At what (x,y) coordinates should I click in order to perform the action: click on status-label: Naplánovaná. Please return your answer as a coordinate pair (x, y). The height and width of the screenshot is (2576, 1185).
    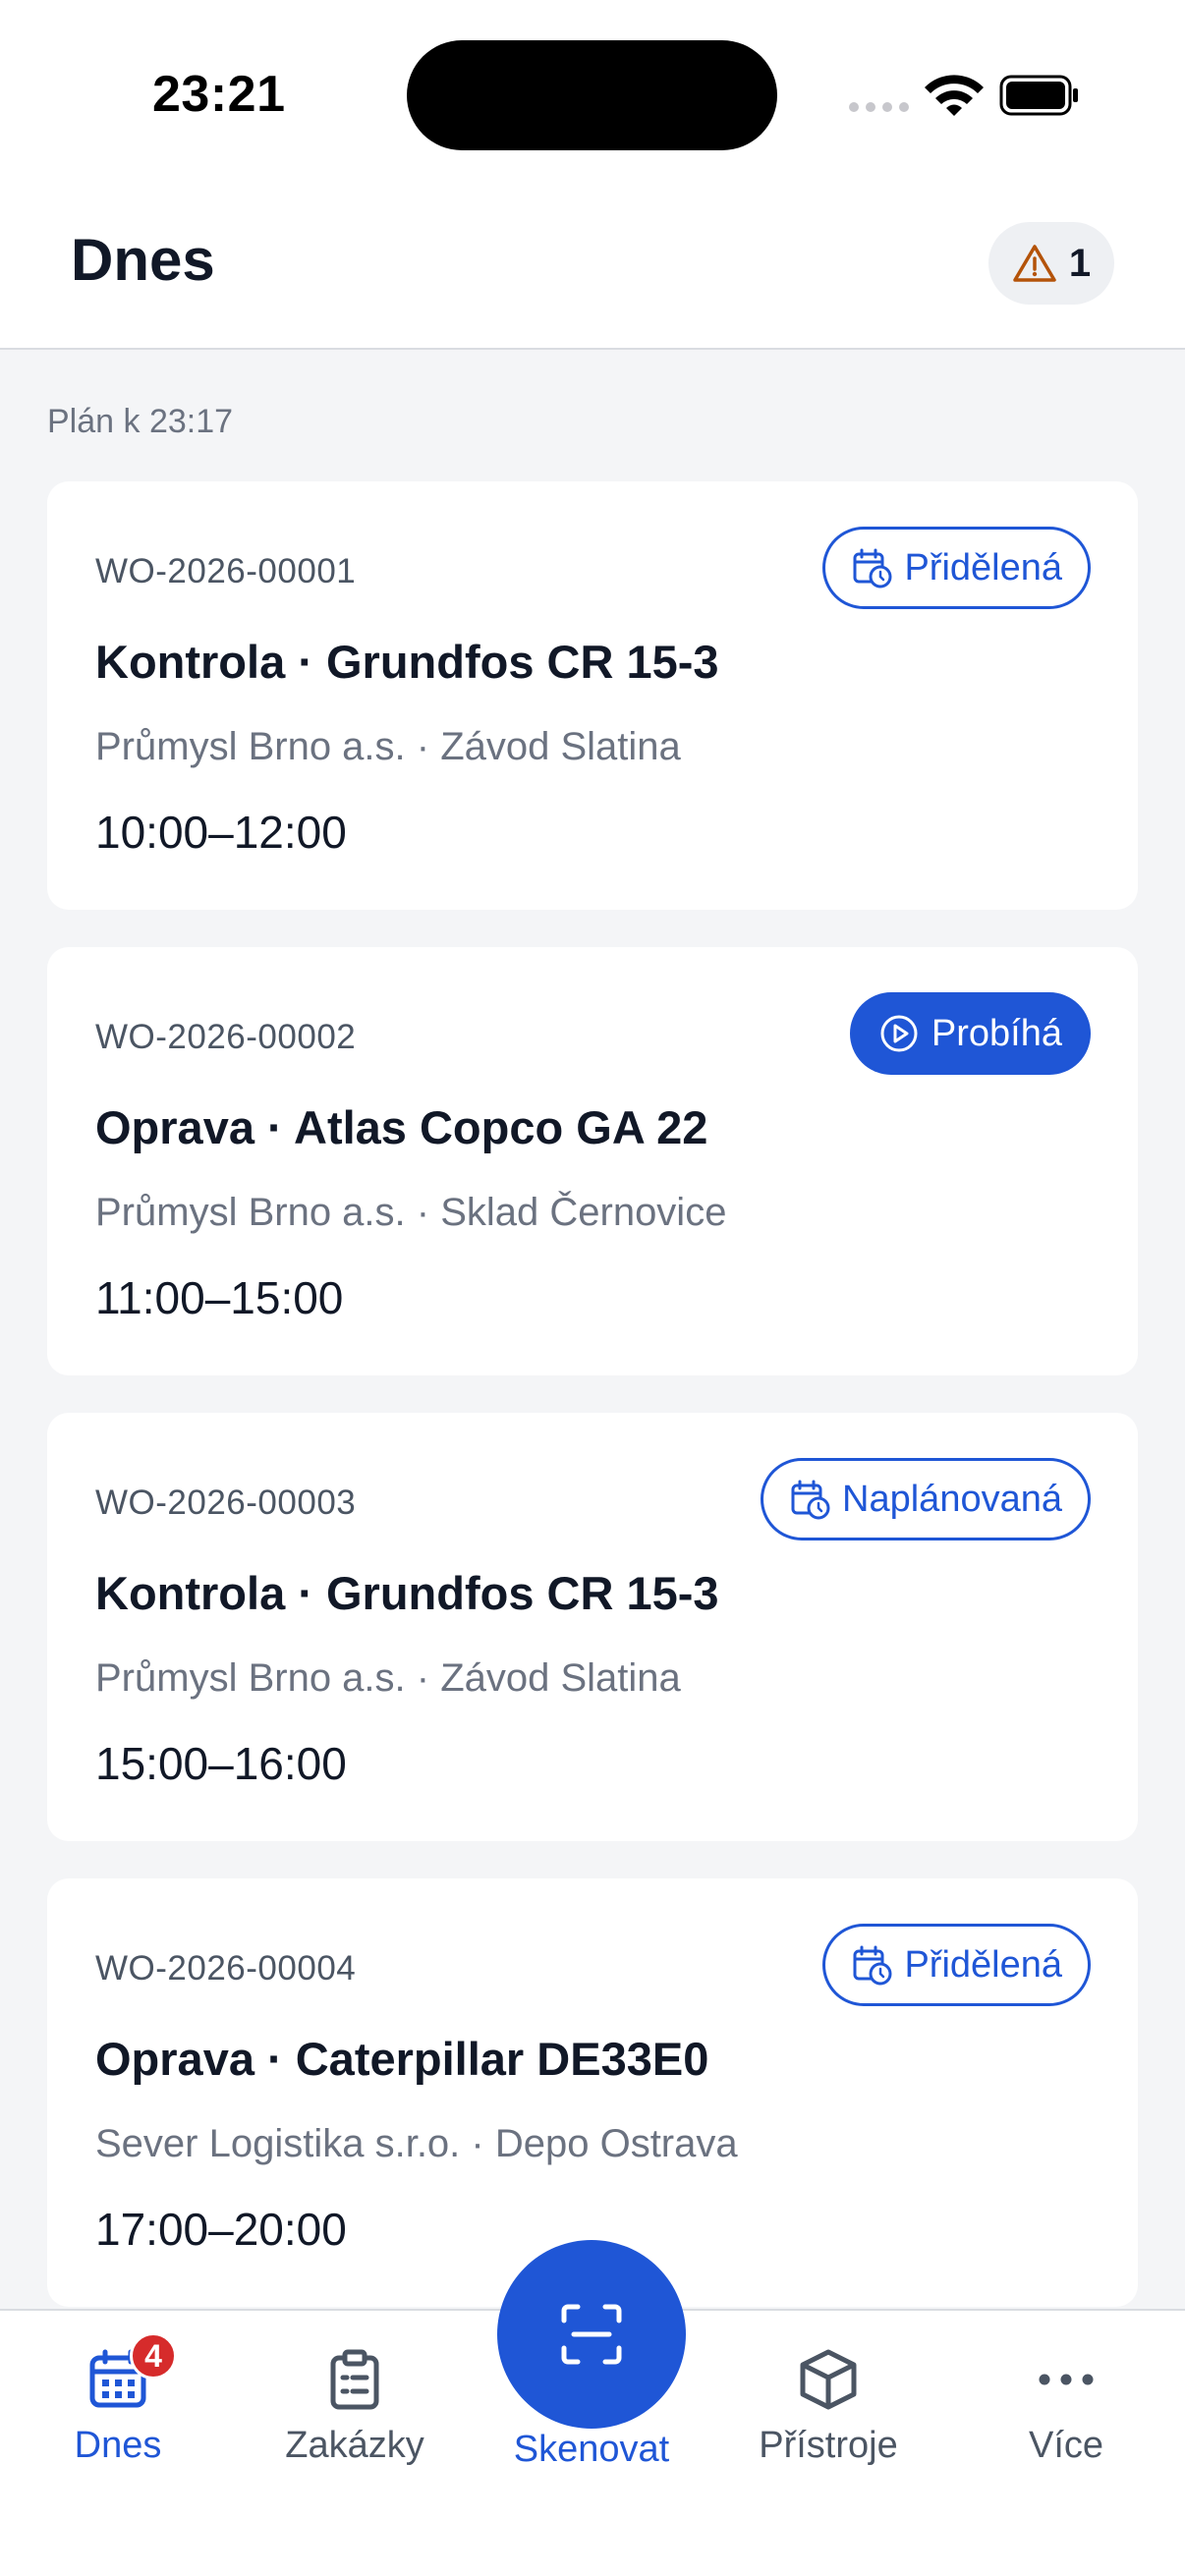
    Looking at the image, I should click on (952, 1499).